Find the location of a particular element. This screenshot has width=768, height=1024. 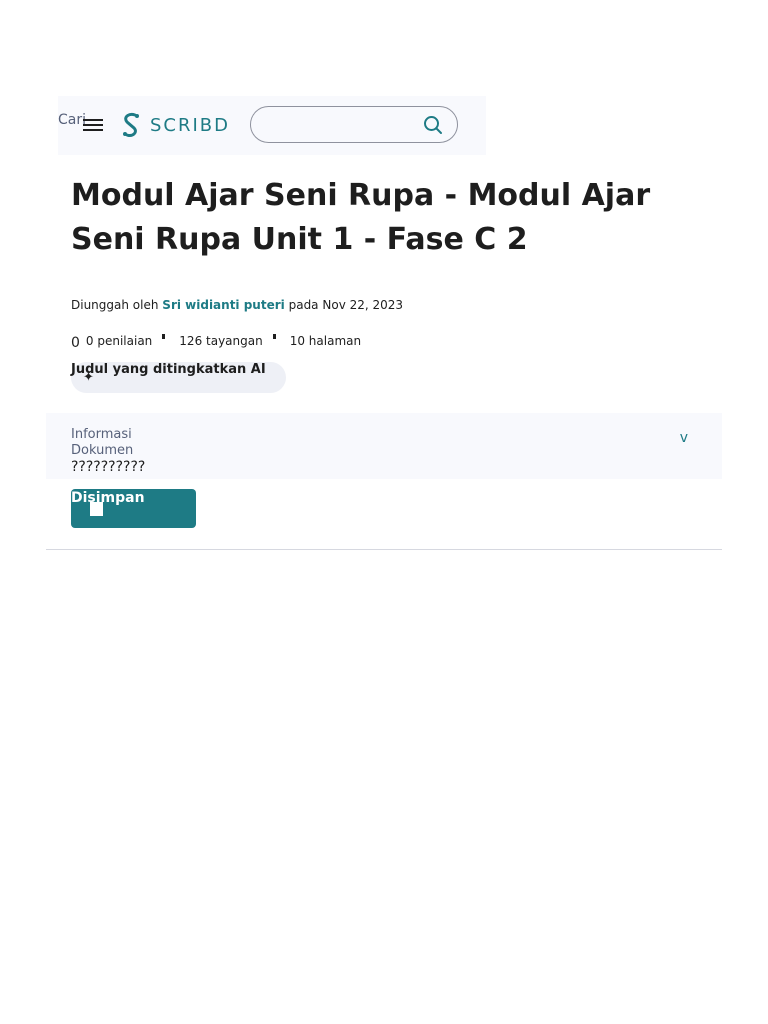

section-divider is located at coordinates (384, 549).